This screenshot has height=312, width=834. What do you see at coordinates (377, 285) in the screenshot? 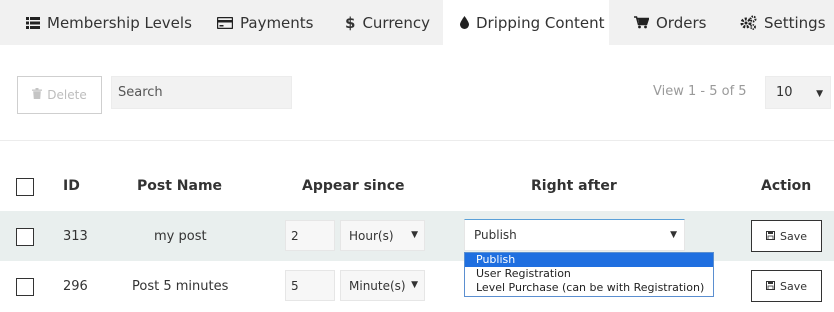
I see `appear-unit-value: Minute(s)` at bounding box center [377, 285].